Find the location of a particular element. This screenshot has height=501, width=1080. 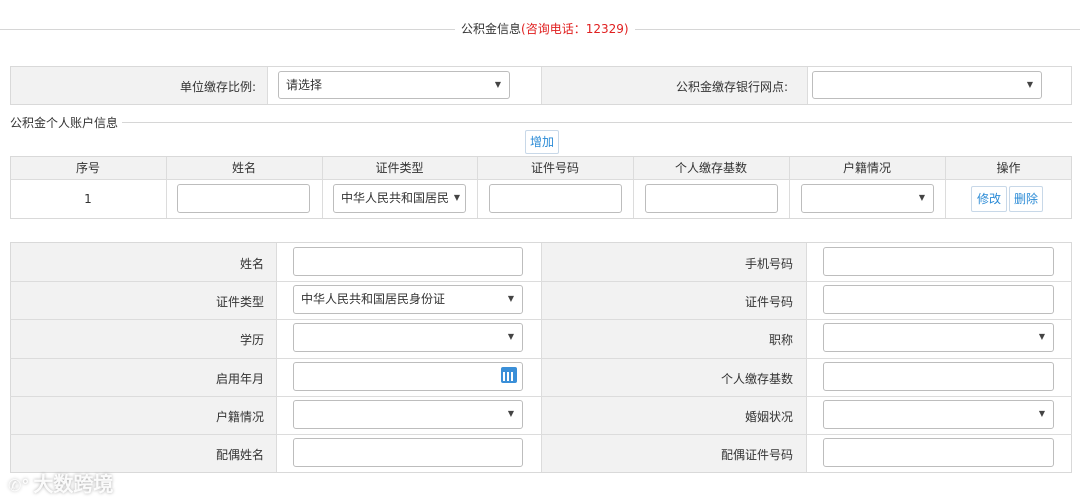

marital-label: 婚姻状况 is located at coordinates (768, 417).